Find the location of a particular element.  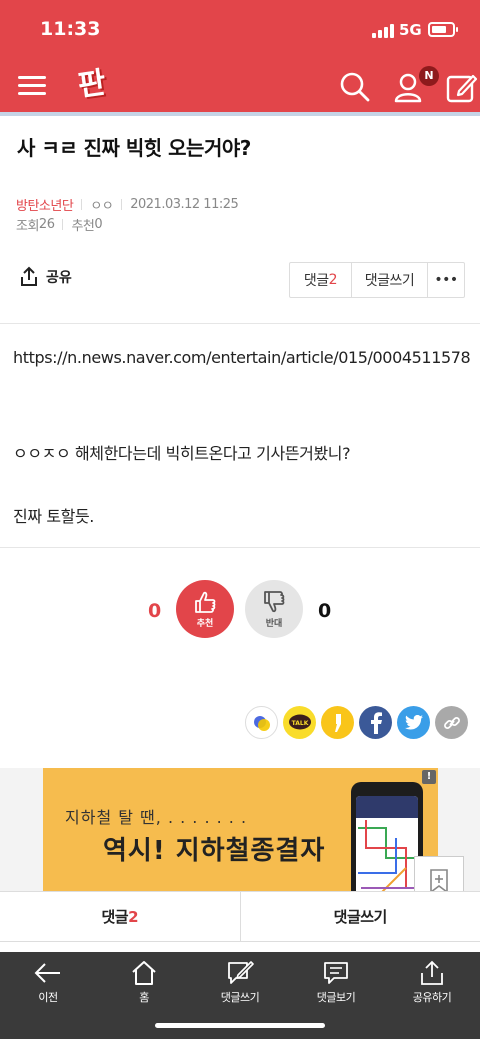

advertisement-banner: 지하철 탈 땐, . . . . . . . 역시! 지하철종결자 ! is located at coordinates (240, 830).